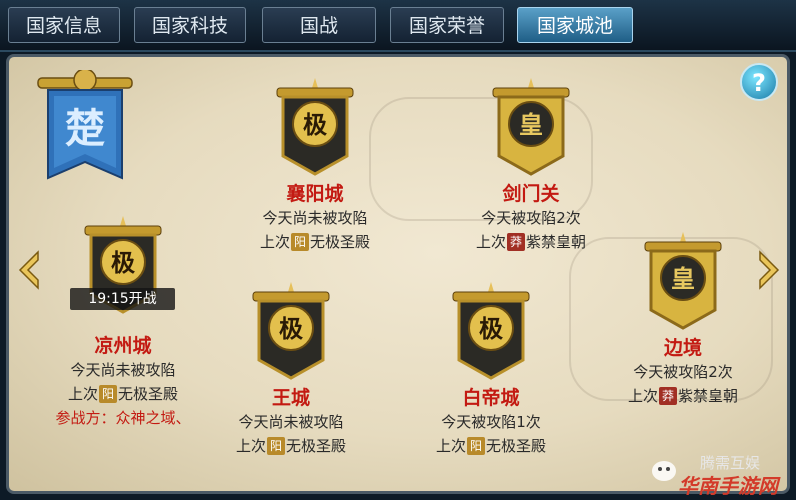  I want to click on faction-banner: 楚, so click(85, 125).